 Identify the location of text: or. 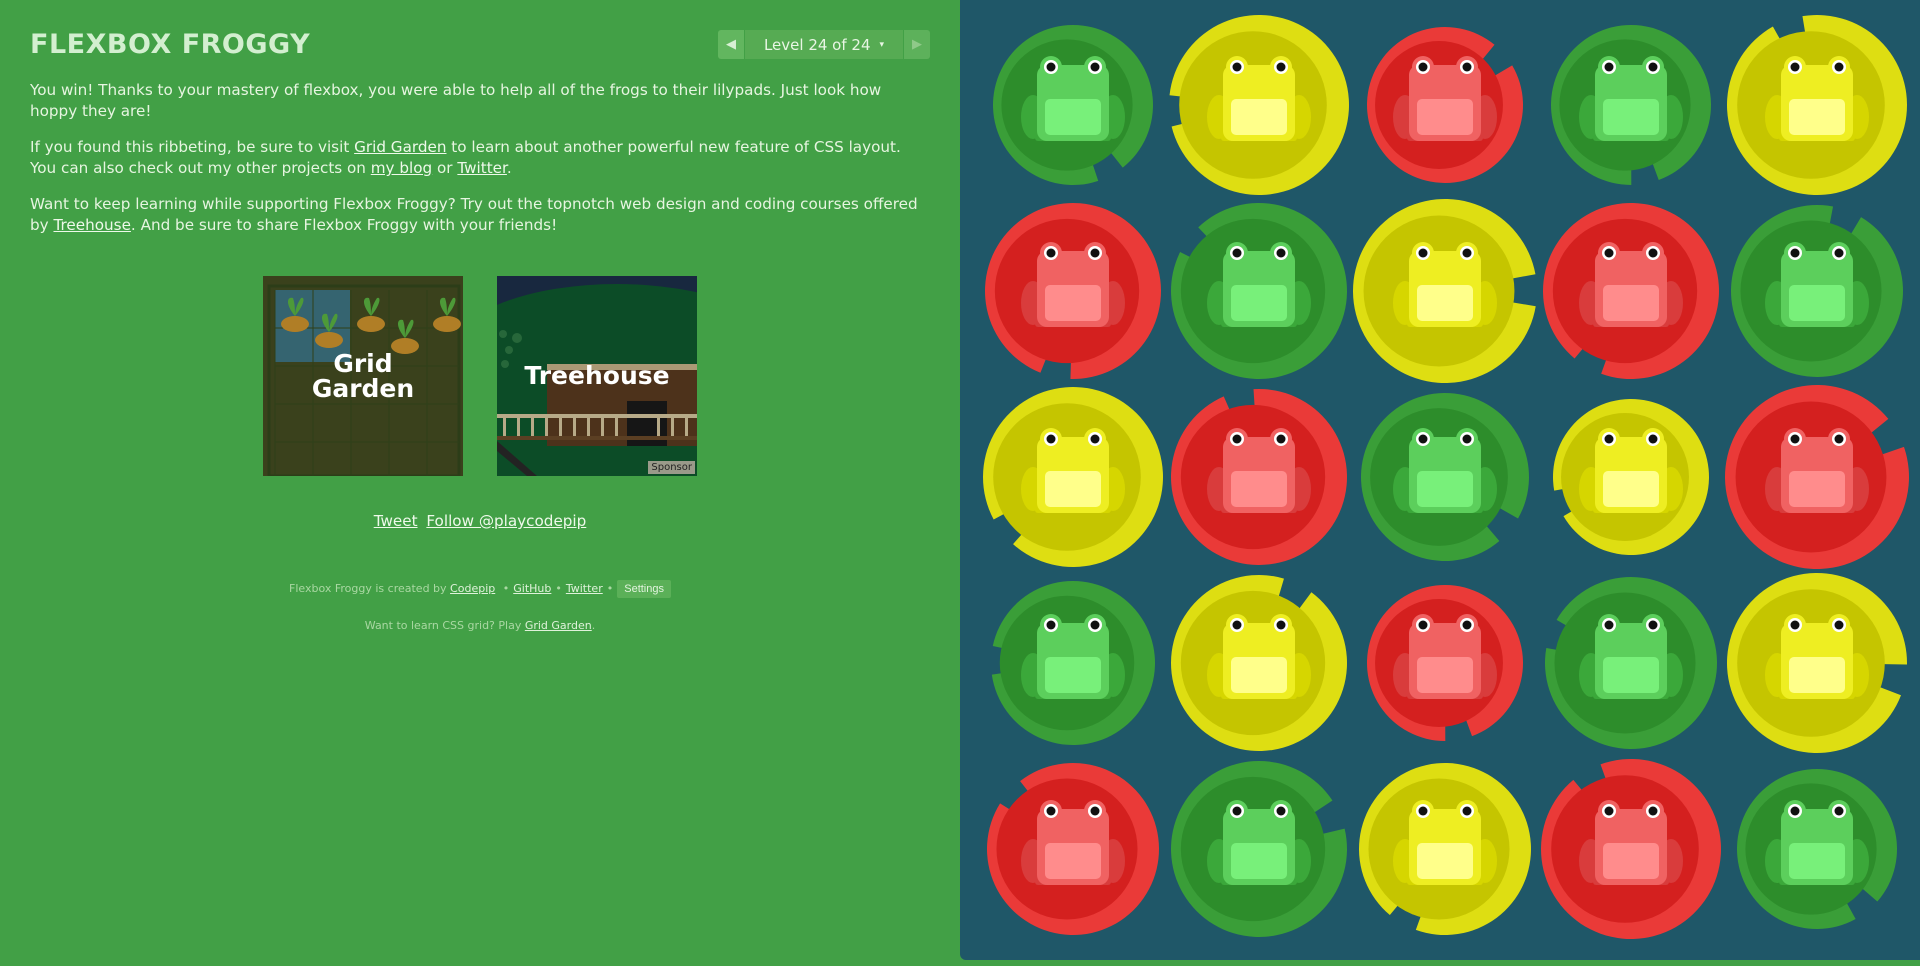
(445, 168).